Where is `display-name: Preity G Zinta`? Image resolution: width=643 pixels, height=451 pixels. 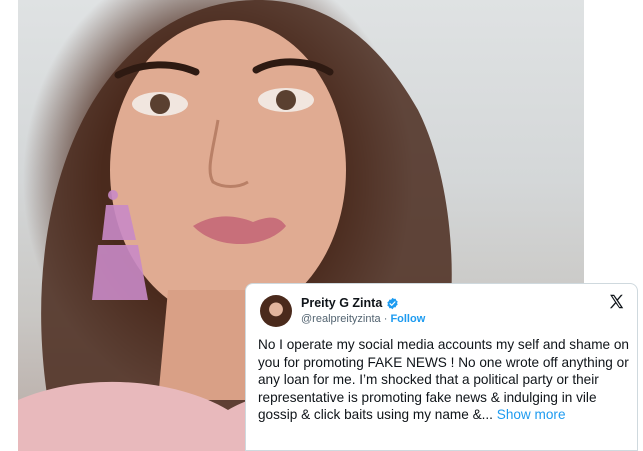 display-name: Preity G Zinta is located at coordinates (341, 303).